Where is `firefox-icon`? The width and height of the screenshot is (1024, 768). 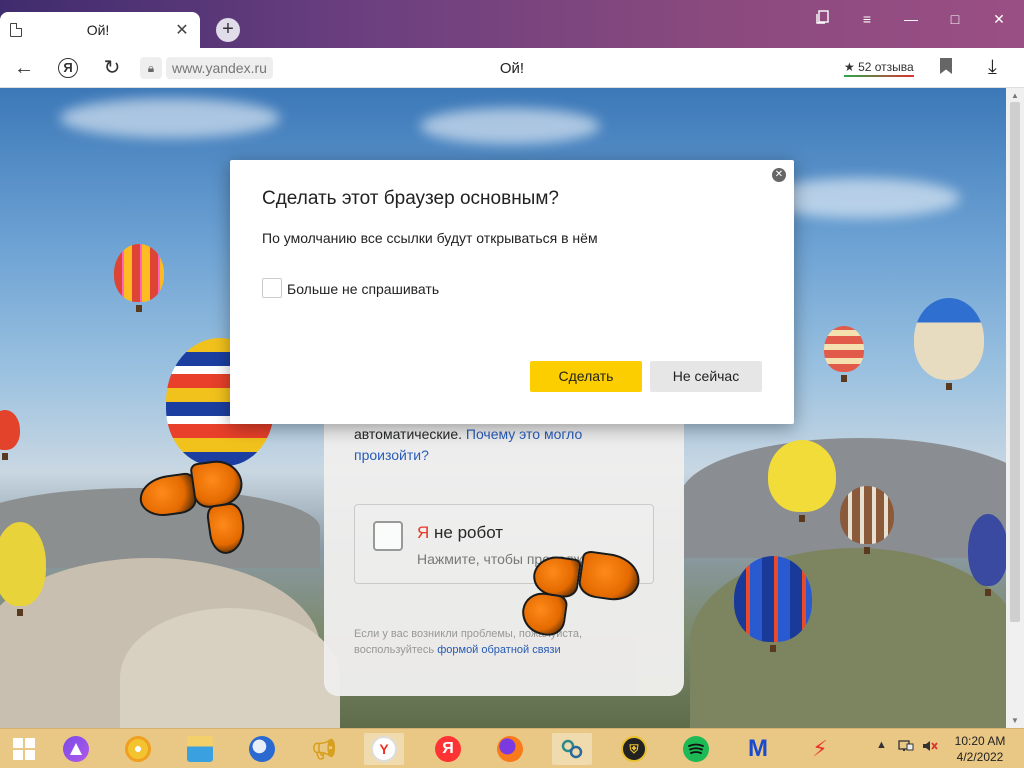
firefox-icon is located at coordinates (510, 749).